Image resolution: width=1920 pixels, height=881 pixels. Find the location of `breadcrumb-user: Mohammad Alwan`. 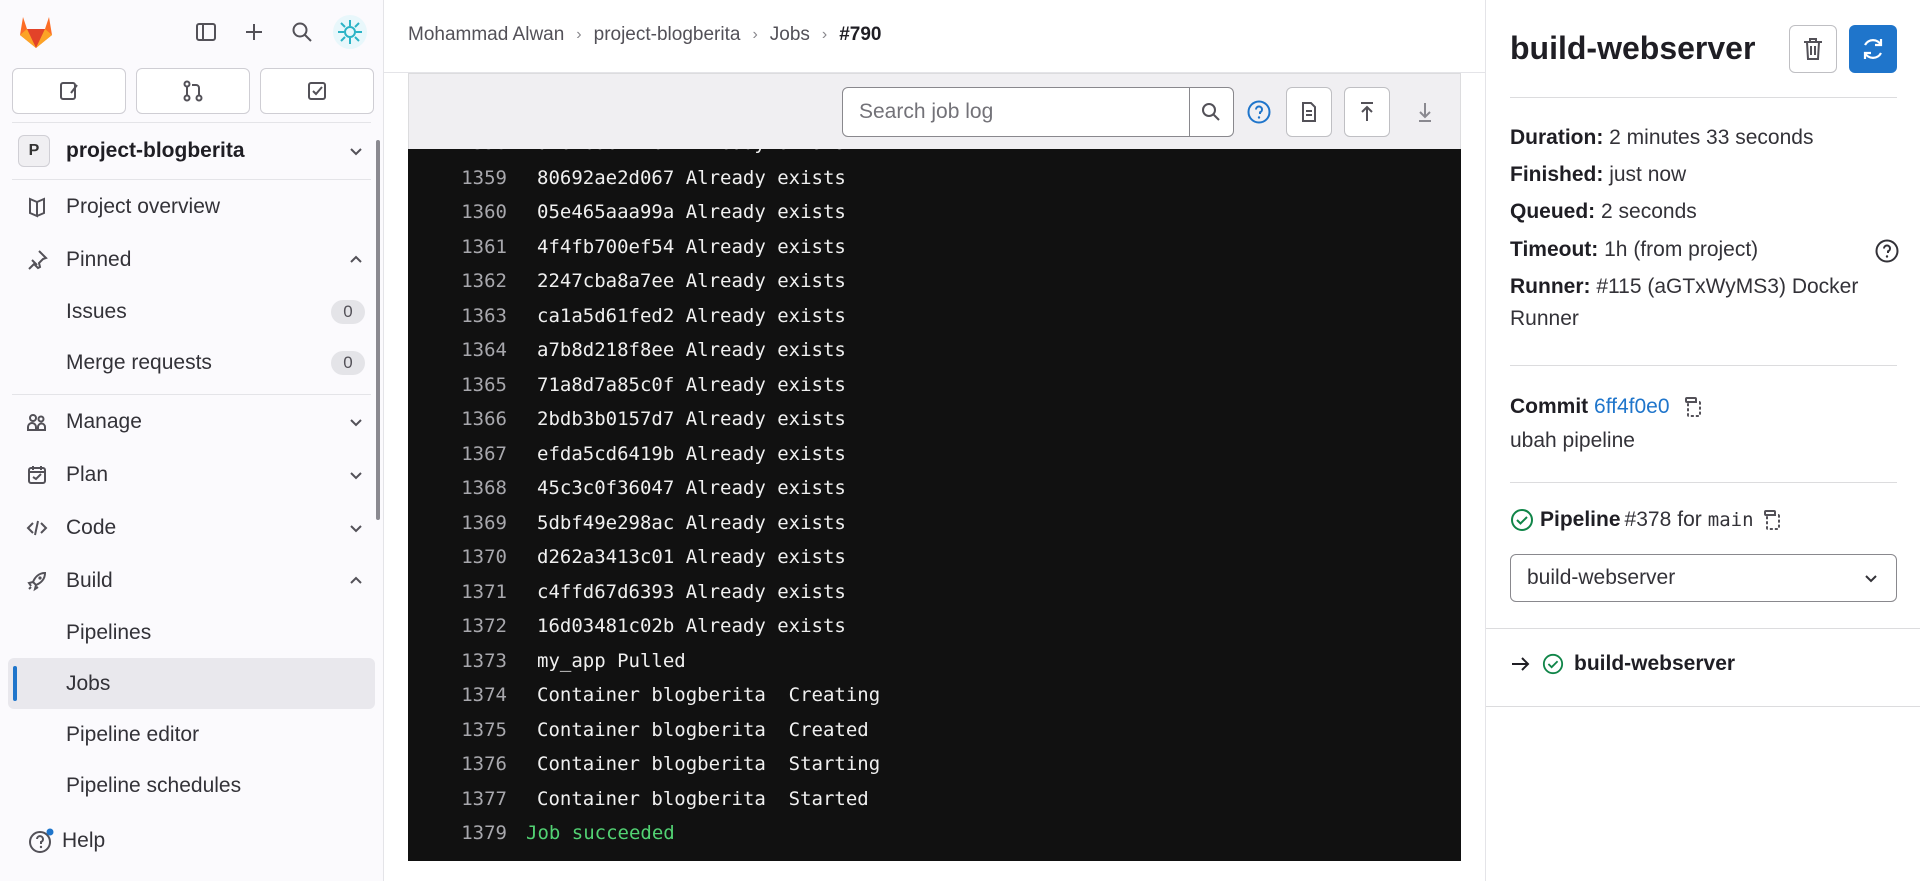

breadcrumb-user: Mohammad Alwan is located at coordinates (486, 35).